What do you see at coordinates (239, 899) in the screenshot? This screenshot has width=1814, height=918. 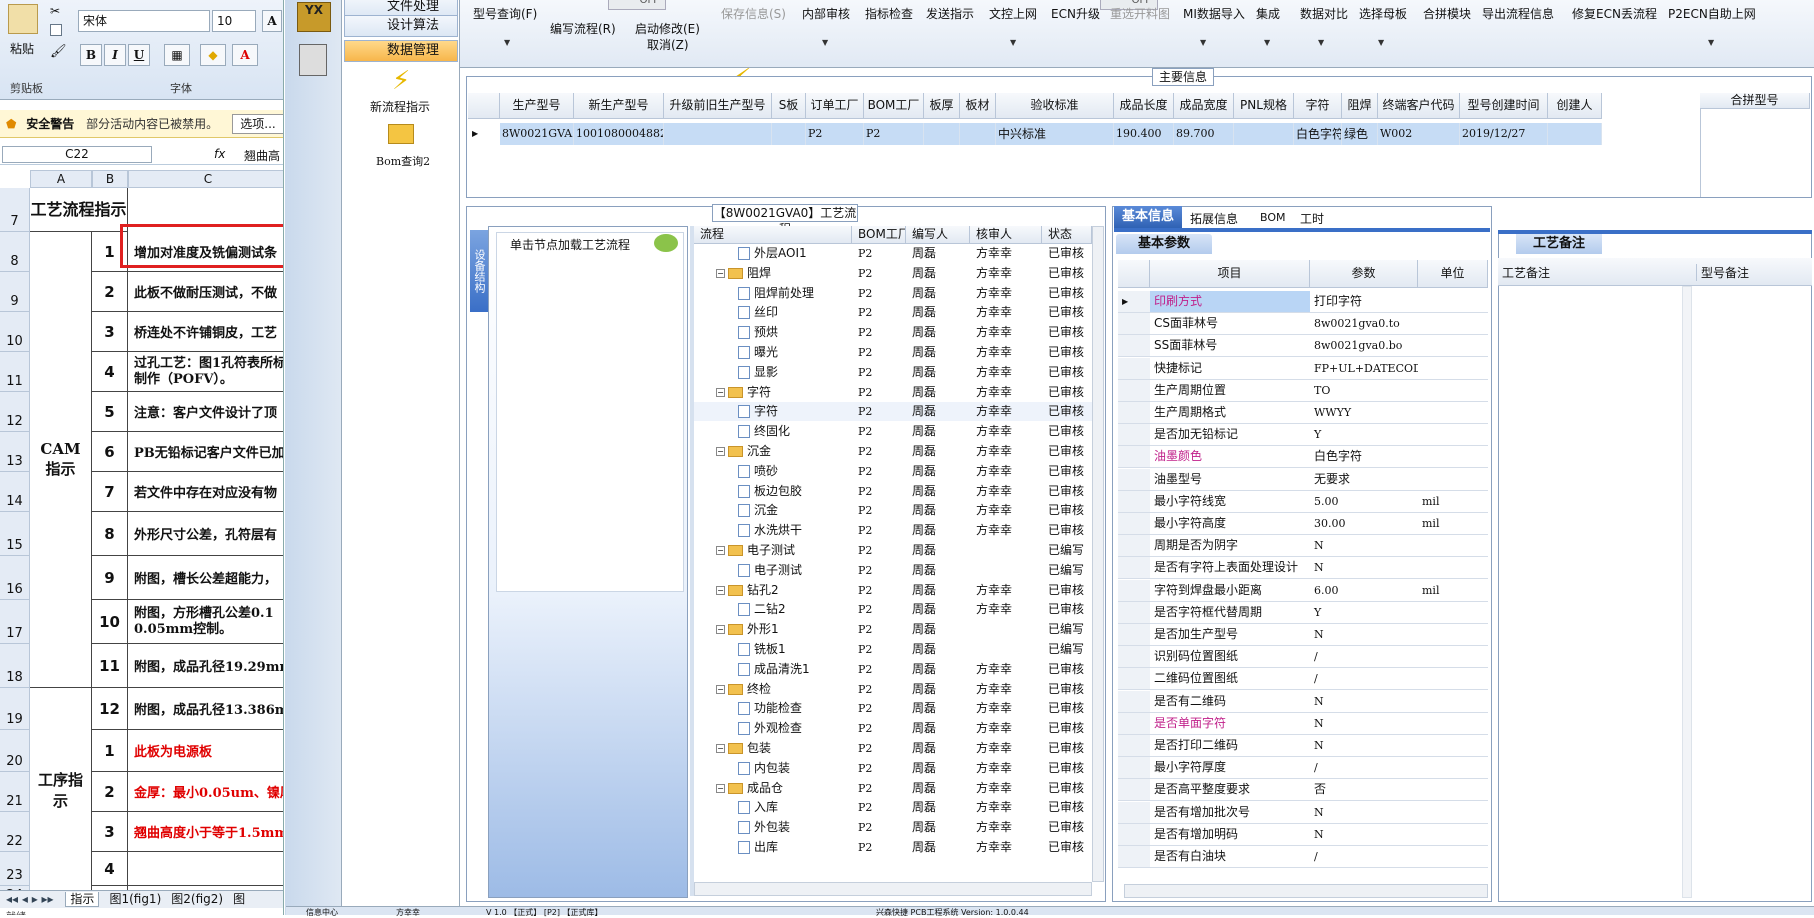 I see `sheet-tab: 图` at bounding box center [239, 899].